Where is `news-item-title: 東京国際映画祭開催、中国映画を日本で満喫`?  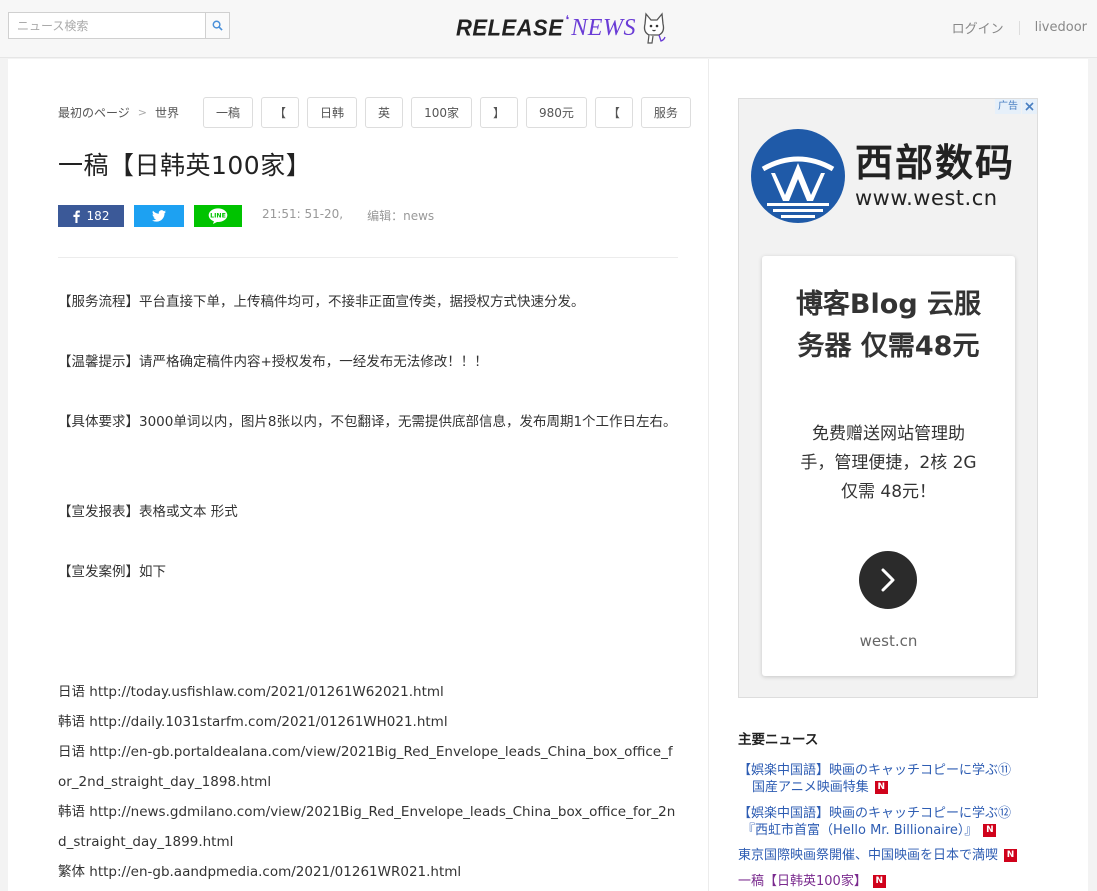 news-item-title: 東京国際映画祭開催、中国映画を日本で満喫 is located at coordinates (868, 855).